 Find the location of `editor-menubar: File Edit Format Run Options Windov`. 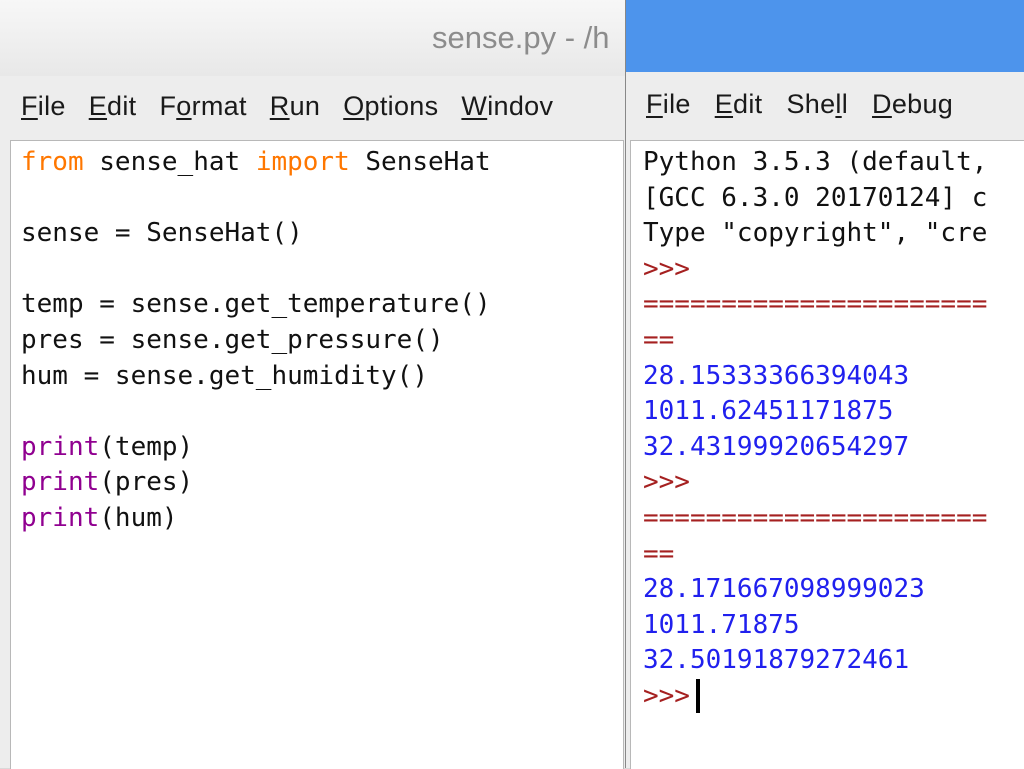

editor-menubar: File Edit Format Run Options Windov is located at coordinates (314, 106).